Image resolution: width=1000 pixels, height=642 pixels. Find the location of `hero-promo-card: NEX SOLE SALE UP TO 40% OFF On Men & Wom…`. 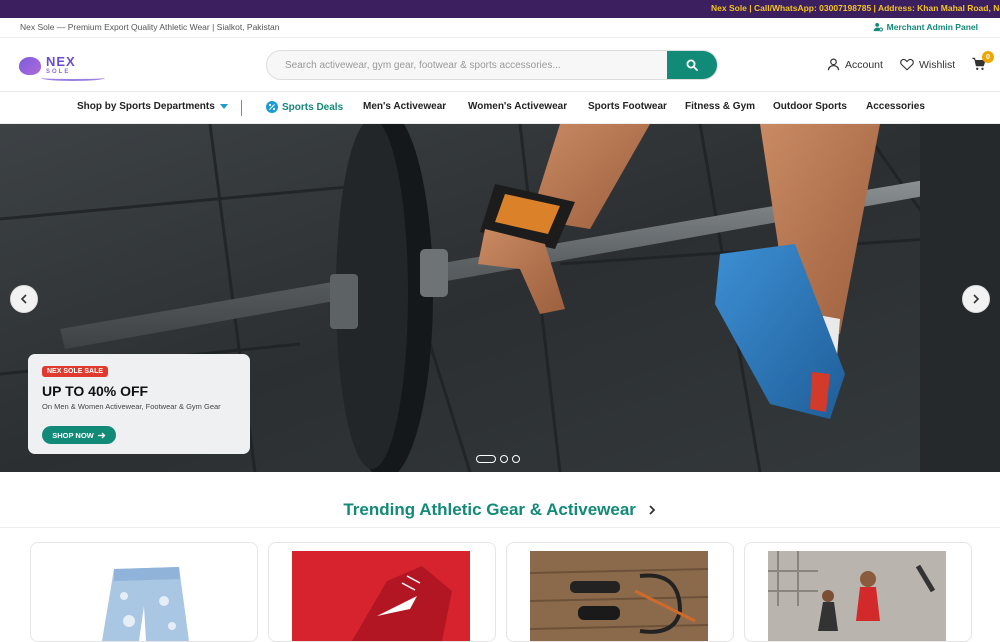

hero-promo-card: NEX SOLE SALE UP TO 40% OFF On Men & Wom… is located at coordinates (139, 404).